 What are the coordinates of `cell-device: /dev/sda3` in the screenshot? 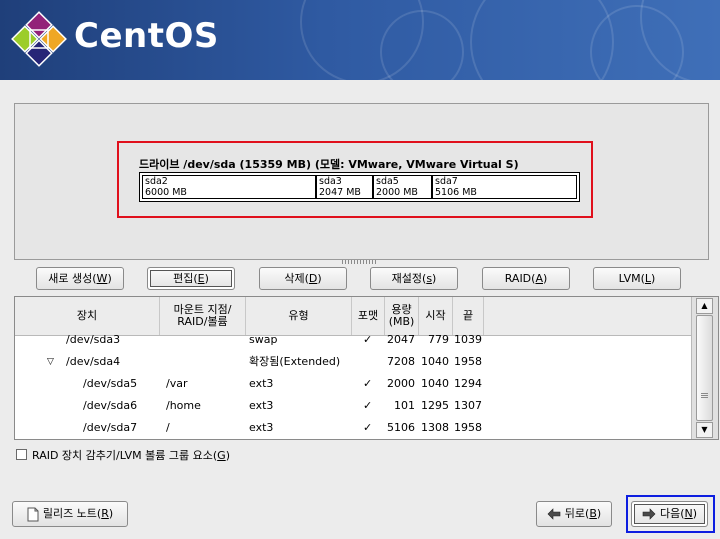 It's located at (93, 339).